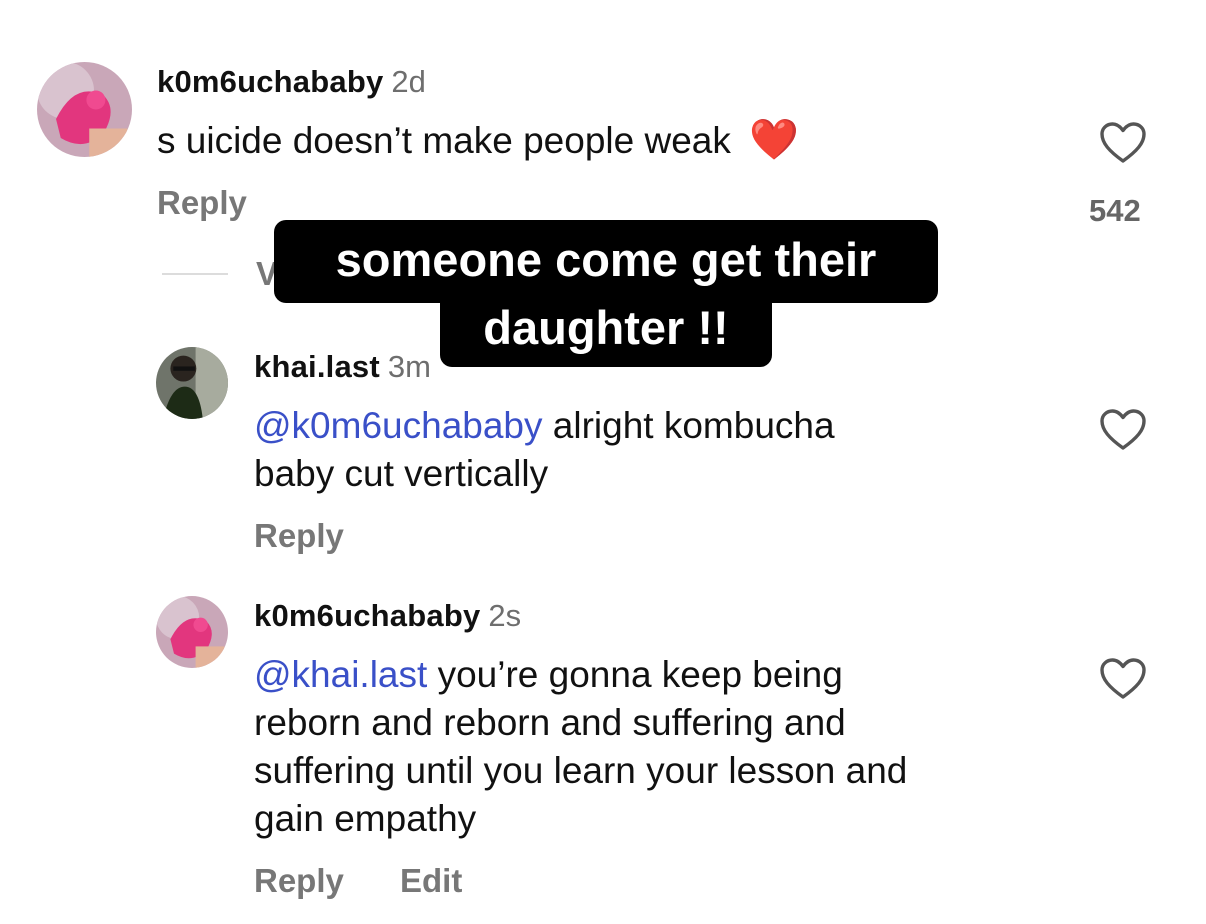 The width and height of the screenshot is (1206, 924). I want to click on caption-line-2: daughter !!, so click(606, 332).